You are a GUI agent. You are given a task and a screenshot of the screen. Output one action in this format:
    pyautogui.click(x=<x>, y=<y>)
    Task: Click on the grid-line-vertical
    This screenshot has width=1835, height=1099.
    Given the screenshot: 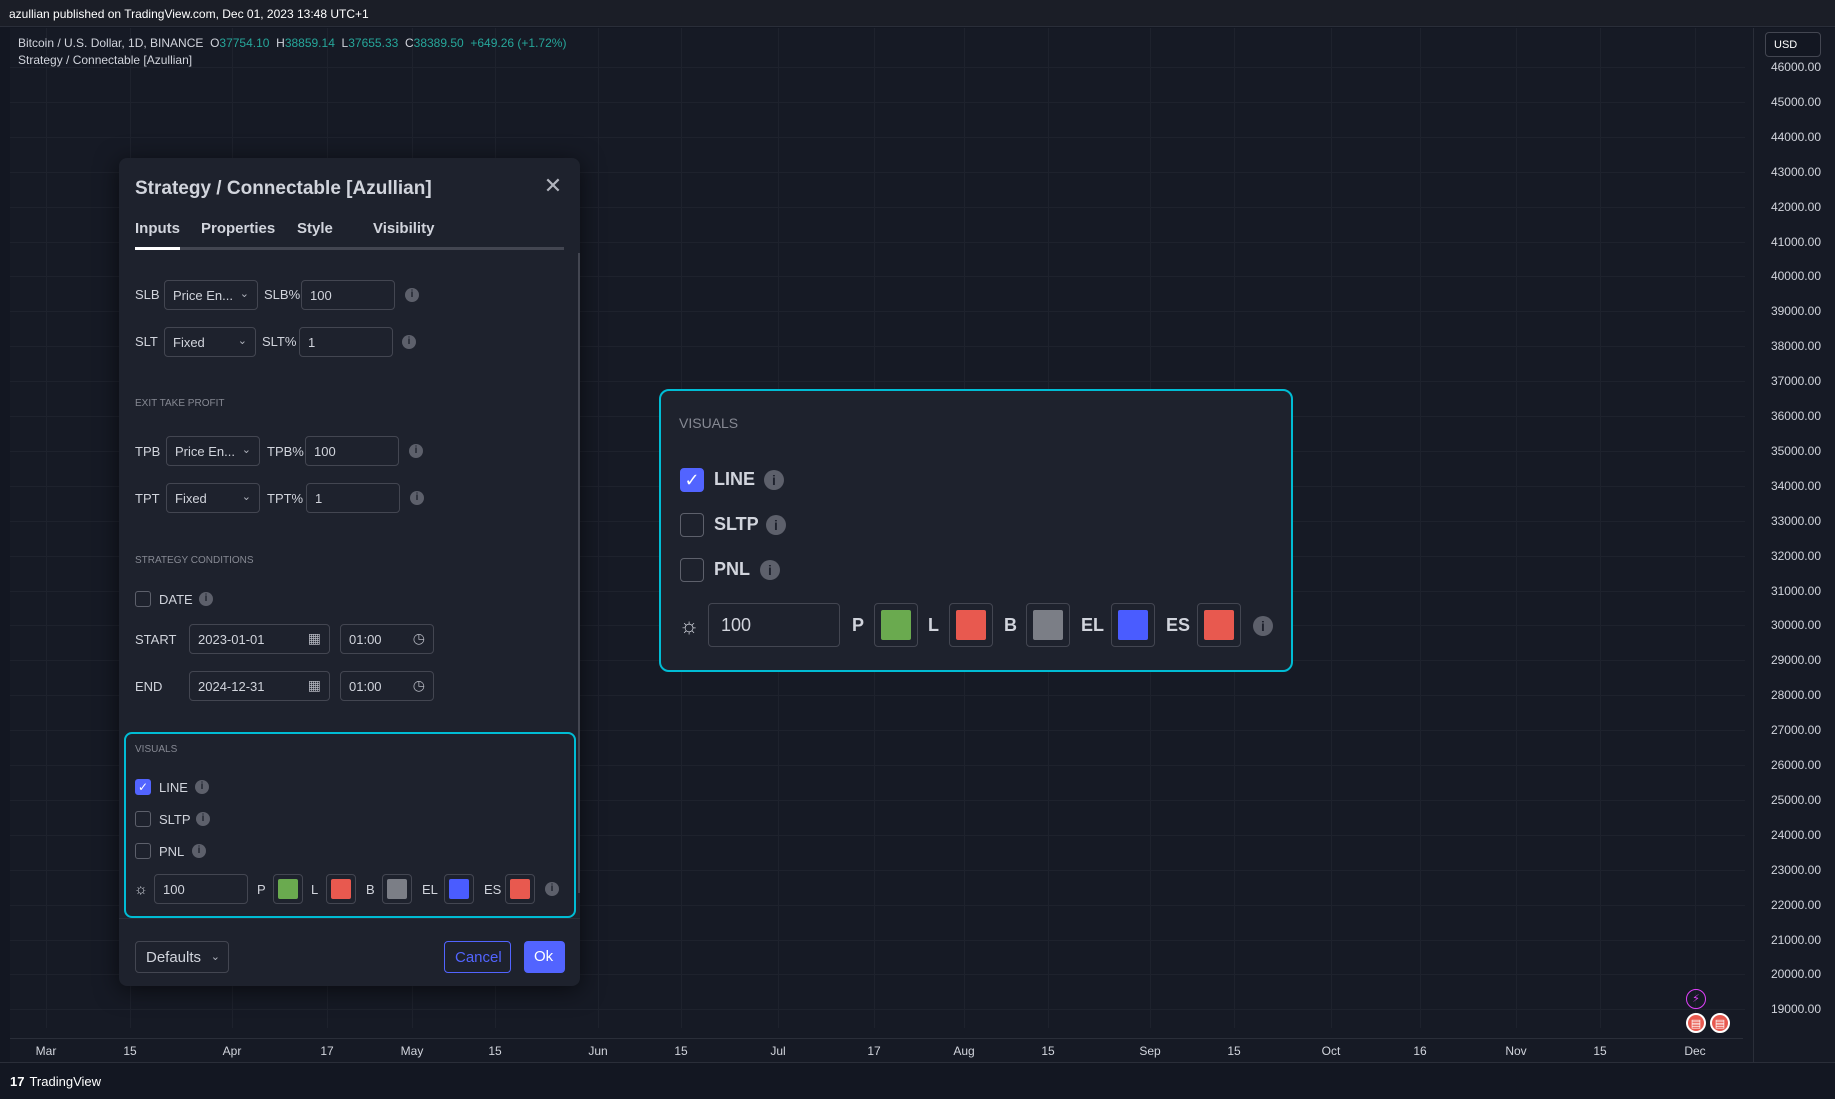 What is the action you would take?
    pyautogui.click(x=1331, y=528)
    